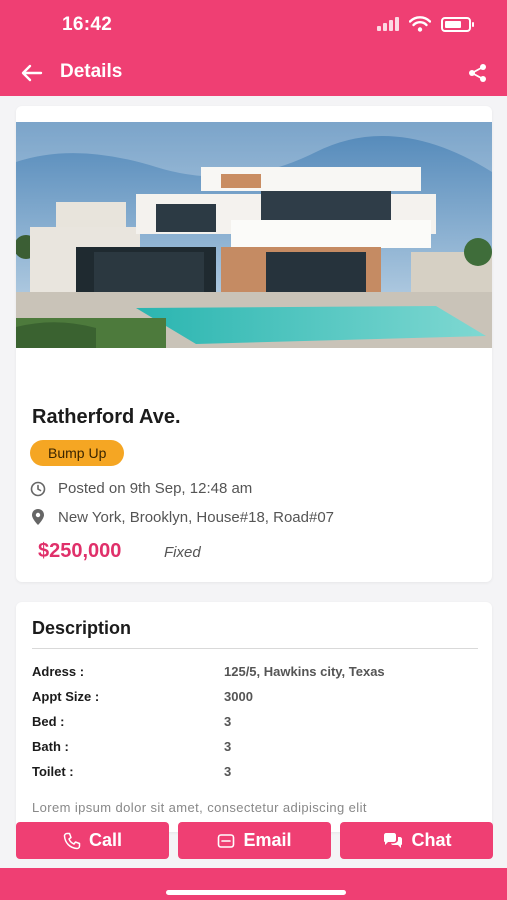 This screenshot has height=900, width=507. Describe the element at coordinates (48, 721) in the screenshot. I see `spec-label: Bed :` at that location.